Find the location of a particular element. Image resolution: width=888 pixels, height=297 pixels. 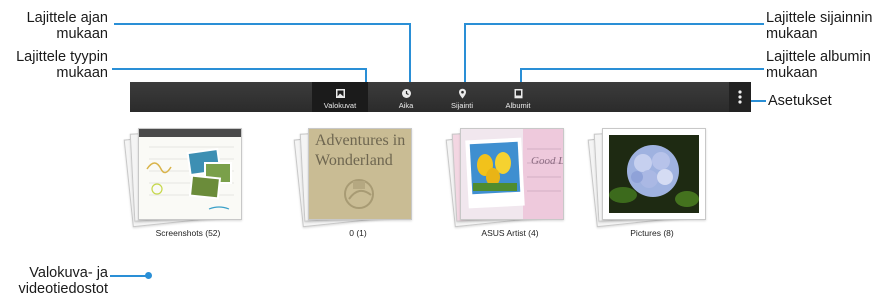

tulips-thumbnail-image is located at coordinates (514, 174).